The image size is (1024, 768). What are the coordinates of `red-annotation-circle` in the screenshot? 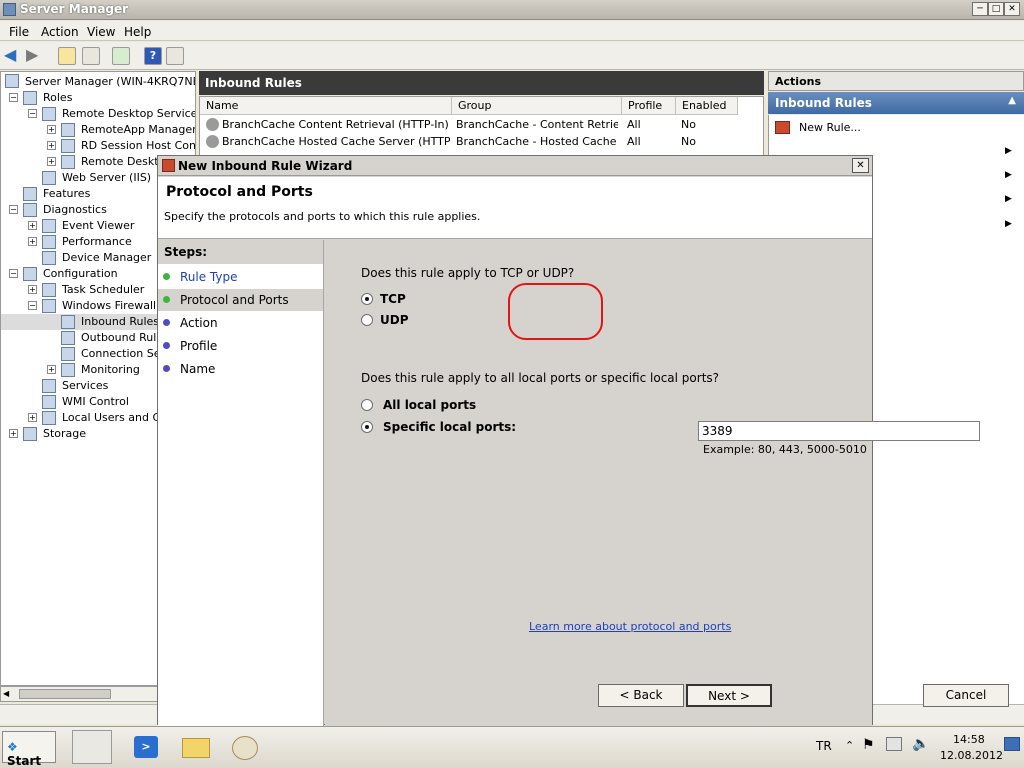 It's located at (555, 311).